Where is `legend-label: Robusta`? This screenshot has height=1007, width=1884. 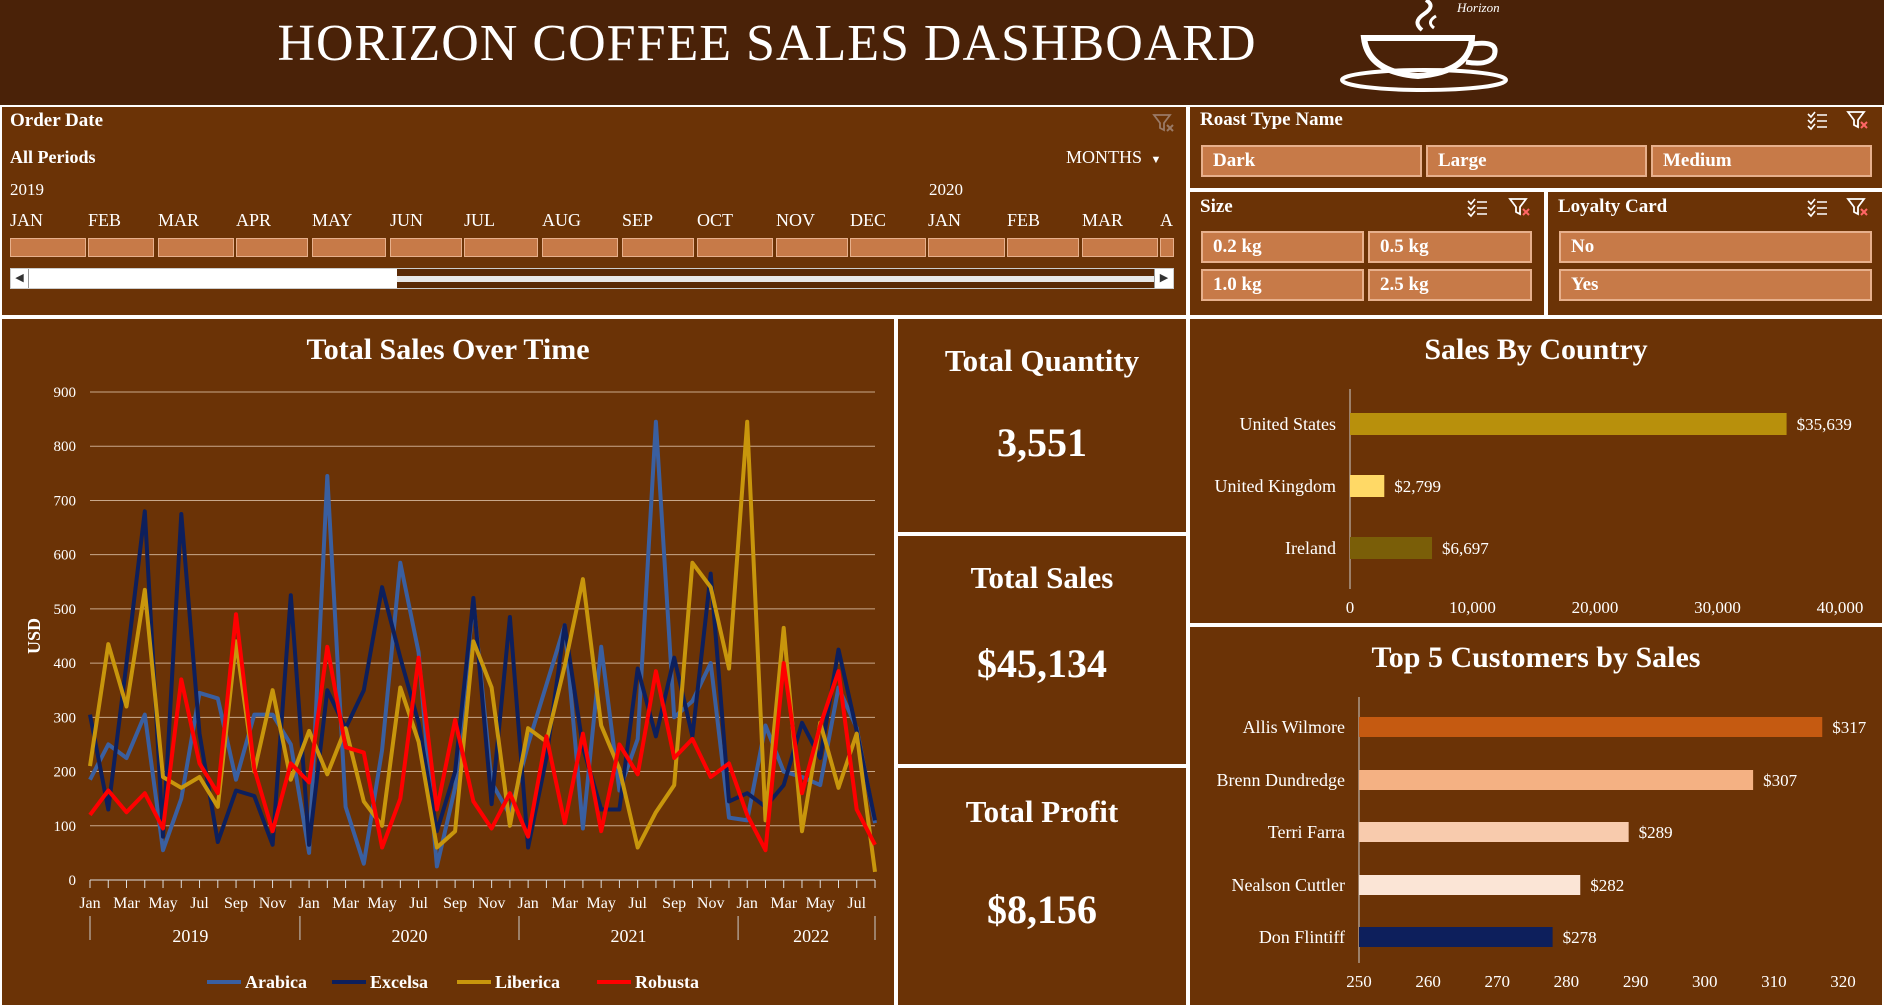
legend-label: Robusta is located at coordinates (667, 981).